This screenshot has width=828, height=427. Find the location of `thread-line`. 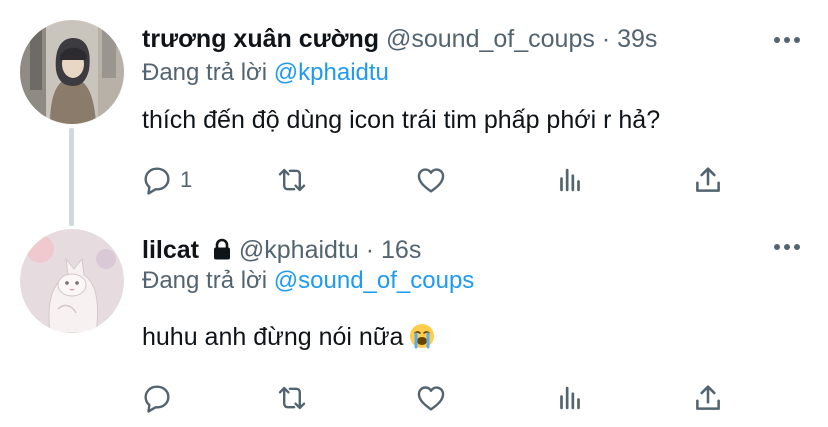

thread-line is located at coordinates (71, 177).